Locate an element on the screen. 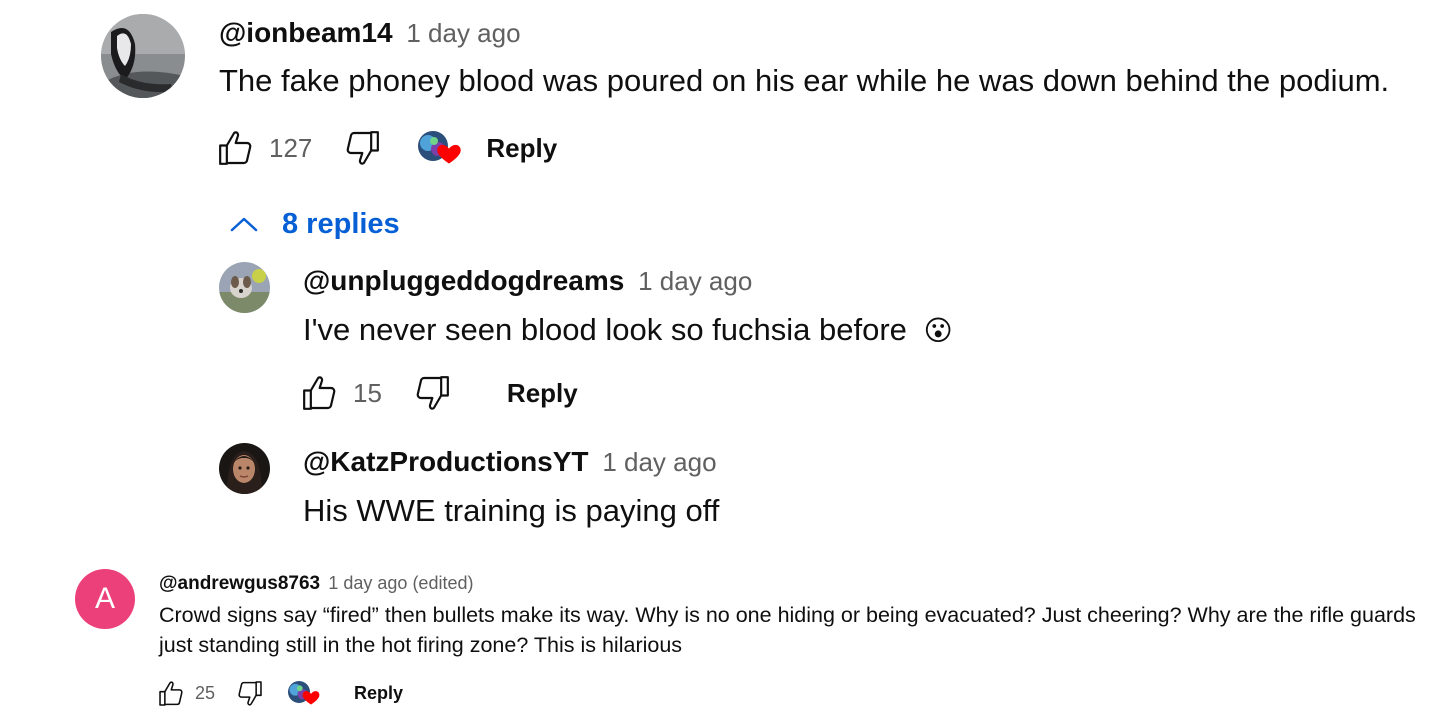 The width and height of the screenshot is (1456, 722). like-count: 127 is located at coordinates (291, 147).